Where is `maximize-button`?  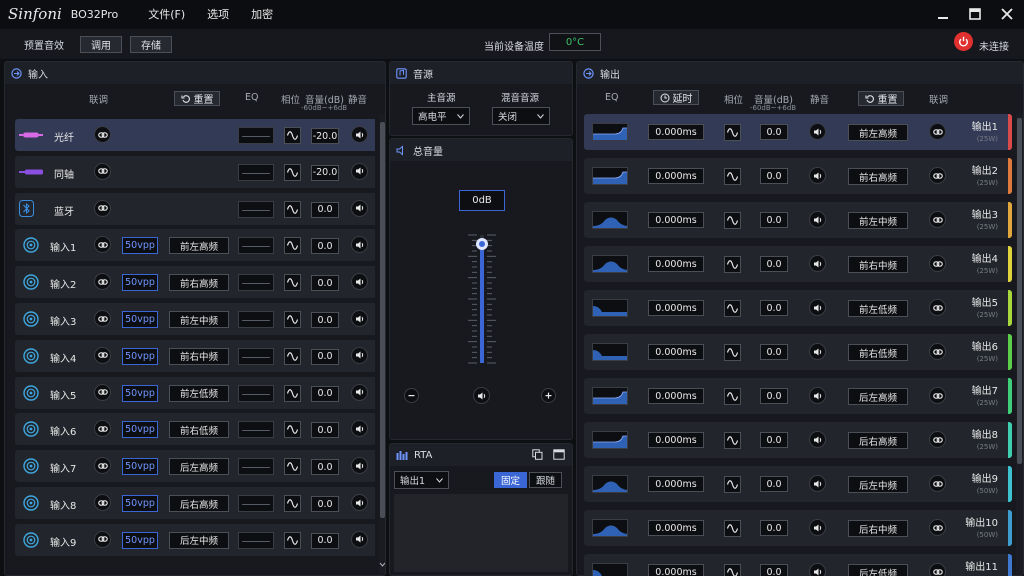
maximize-button is located at coordinates (975, 14).